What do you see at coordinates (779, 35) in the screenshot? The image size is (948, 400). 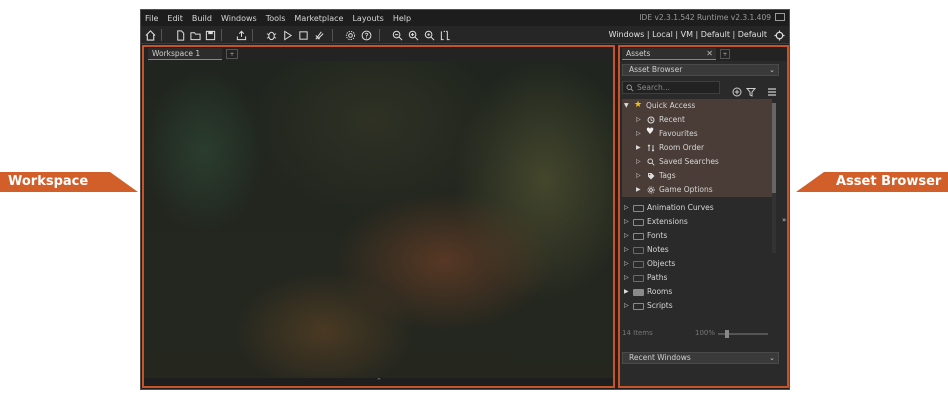 I see `target-icon` at bounding box center [779, 35].